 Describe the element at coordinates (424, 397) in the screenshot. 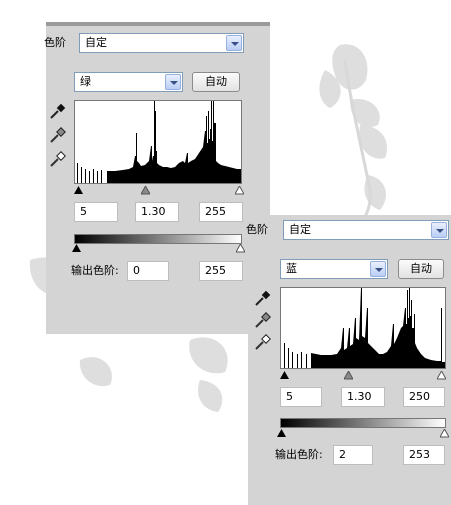

I see `input-white-field: 250` at that location.